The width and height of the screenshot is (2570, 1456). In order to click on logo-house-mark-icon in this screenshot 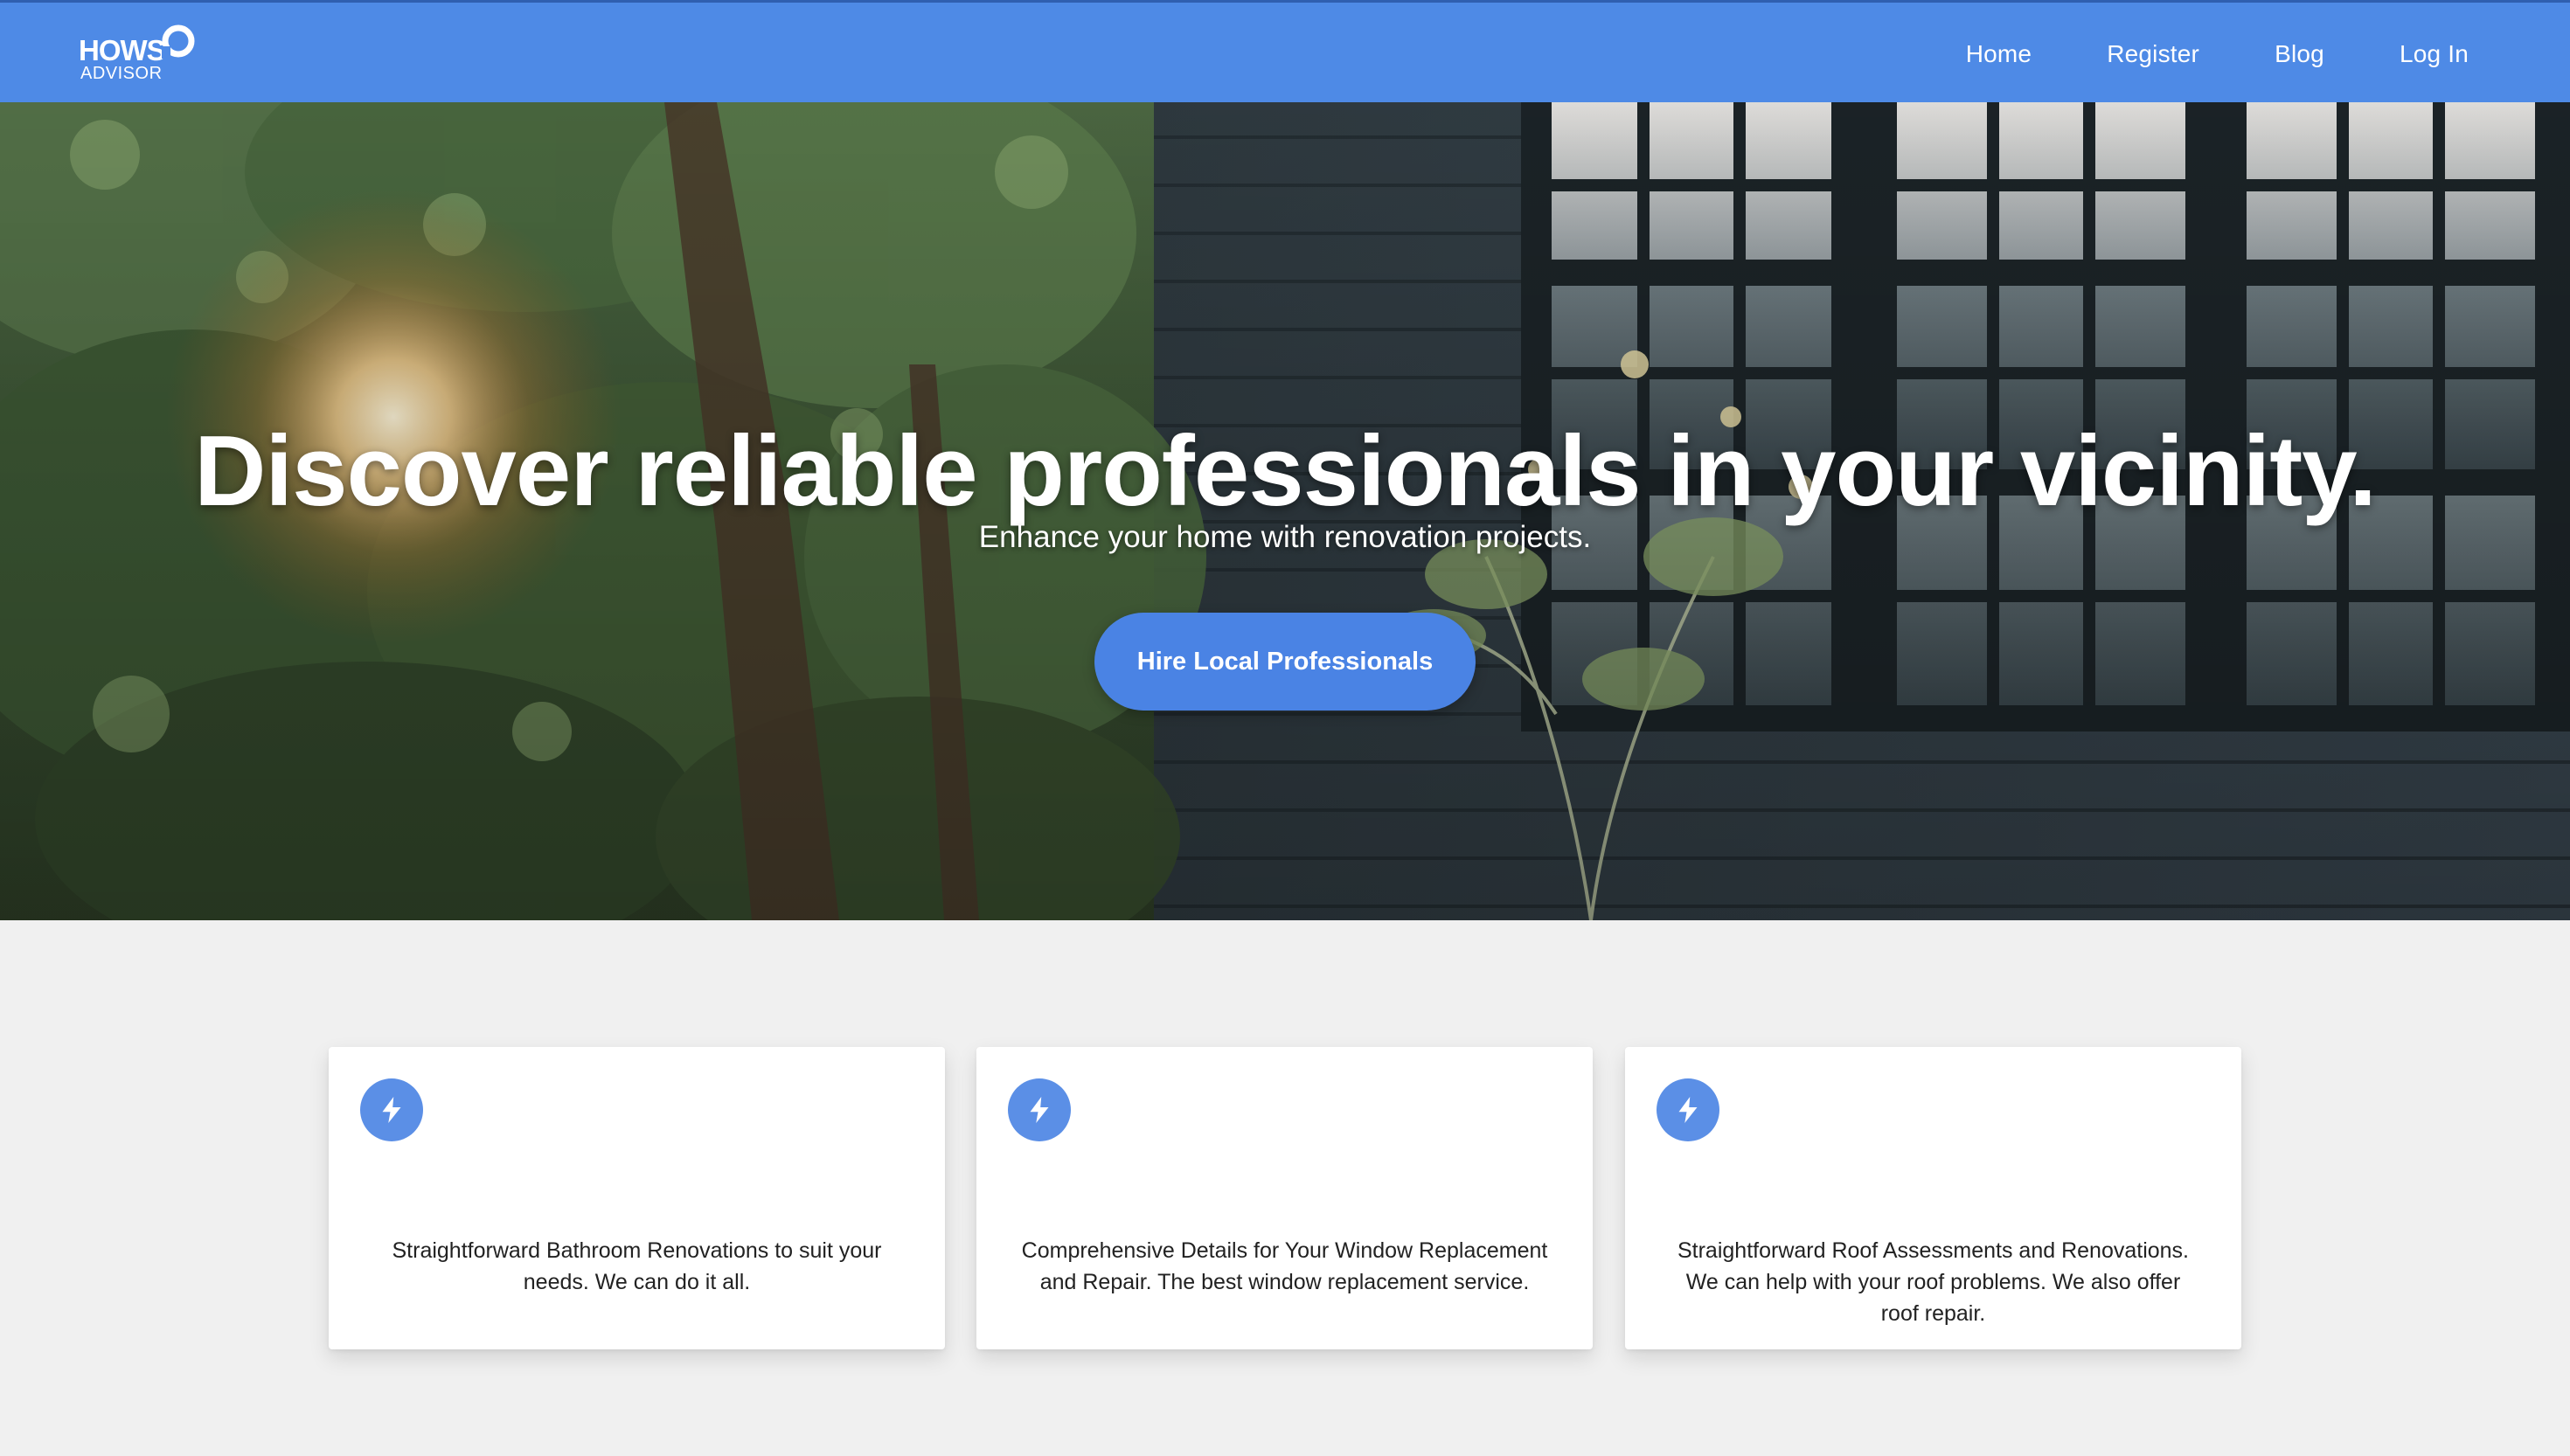, I will do `click(178, 41)`.